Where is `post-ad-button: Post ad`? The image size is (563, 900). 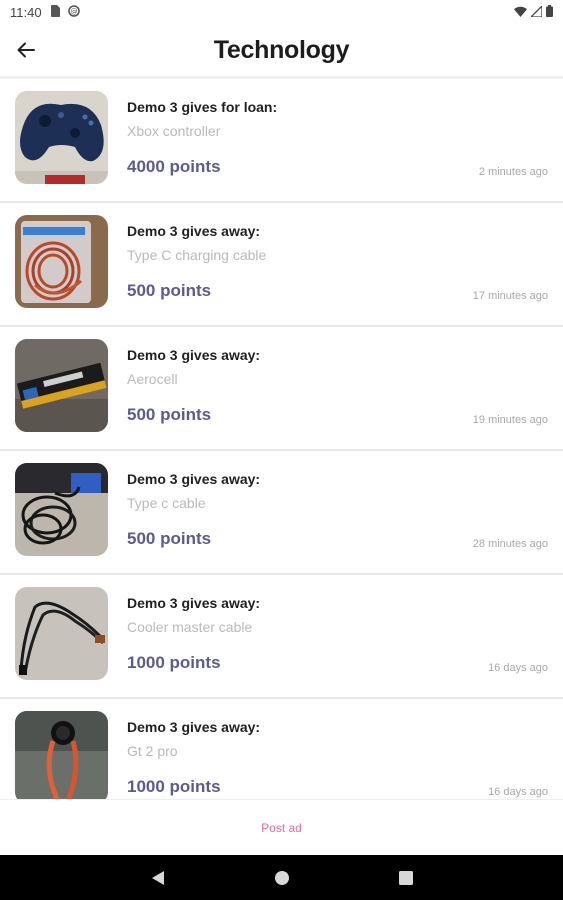
post-ad-button: Post ad is located at coordinates (281, 828).